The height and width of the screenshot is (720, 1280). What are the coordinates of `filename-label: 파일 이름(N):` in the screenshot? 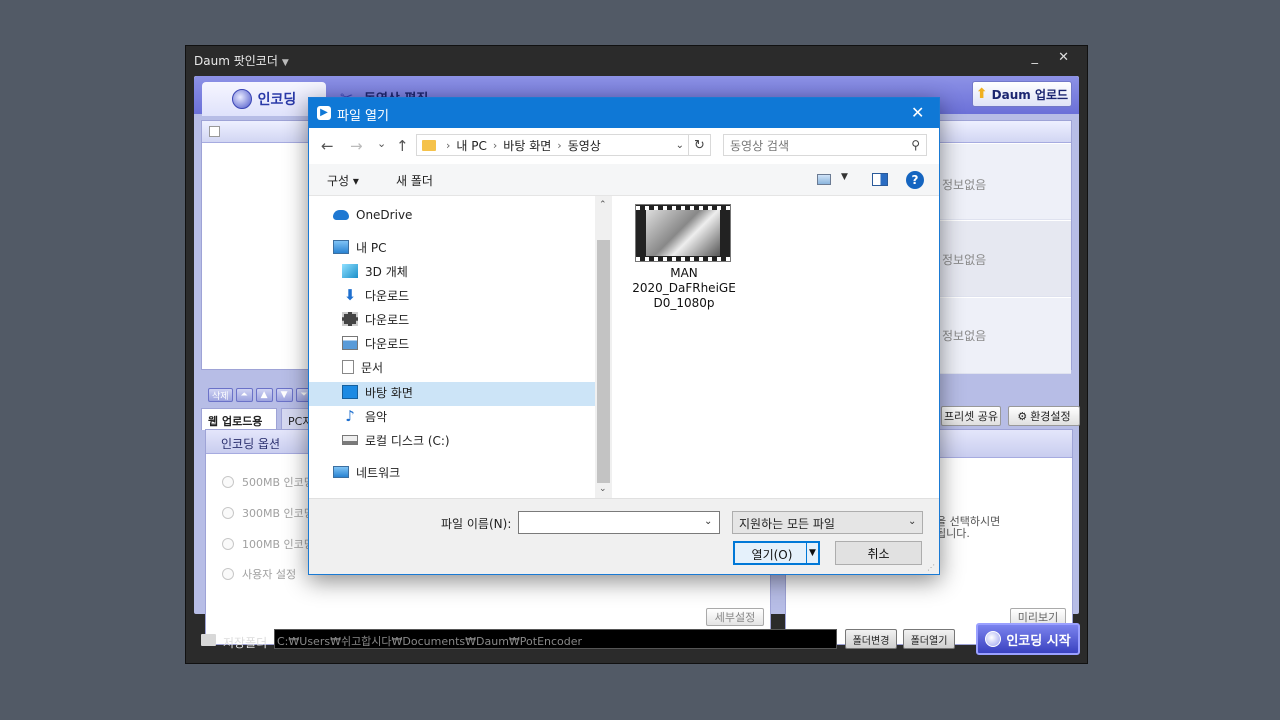 It's located at (476, 524).